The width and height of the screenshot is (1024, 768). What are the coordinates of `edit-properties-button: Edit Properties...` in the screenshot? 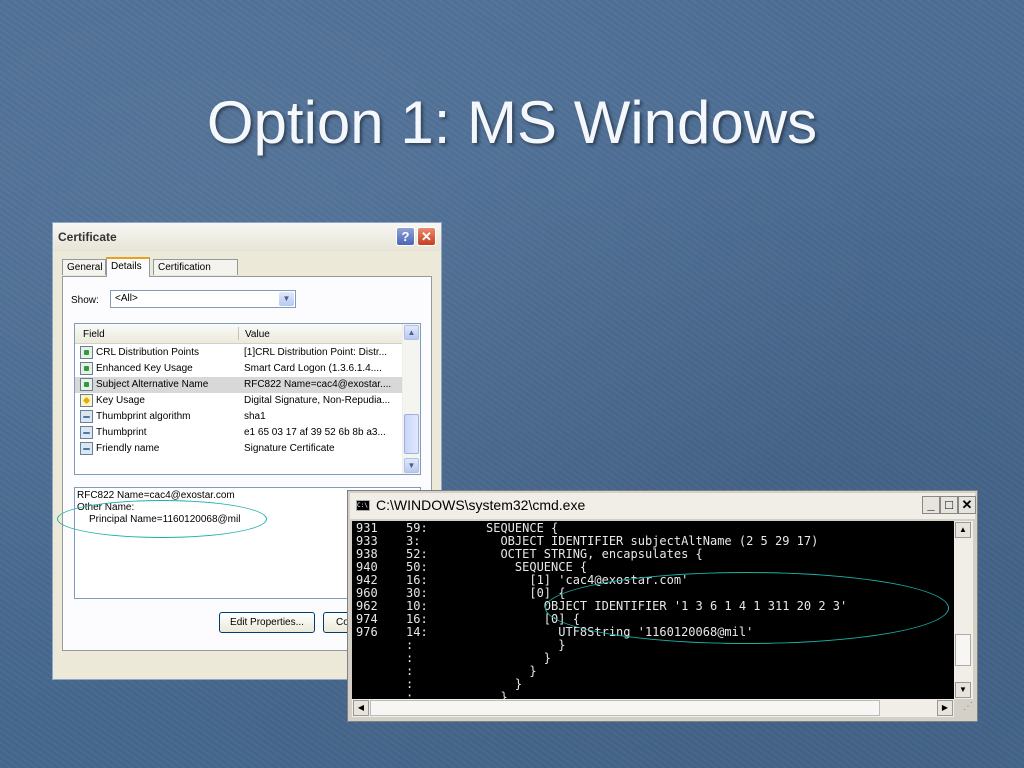 It's located at (267, 622).